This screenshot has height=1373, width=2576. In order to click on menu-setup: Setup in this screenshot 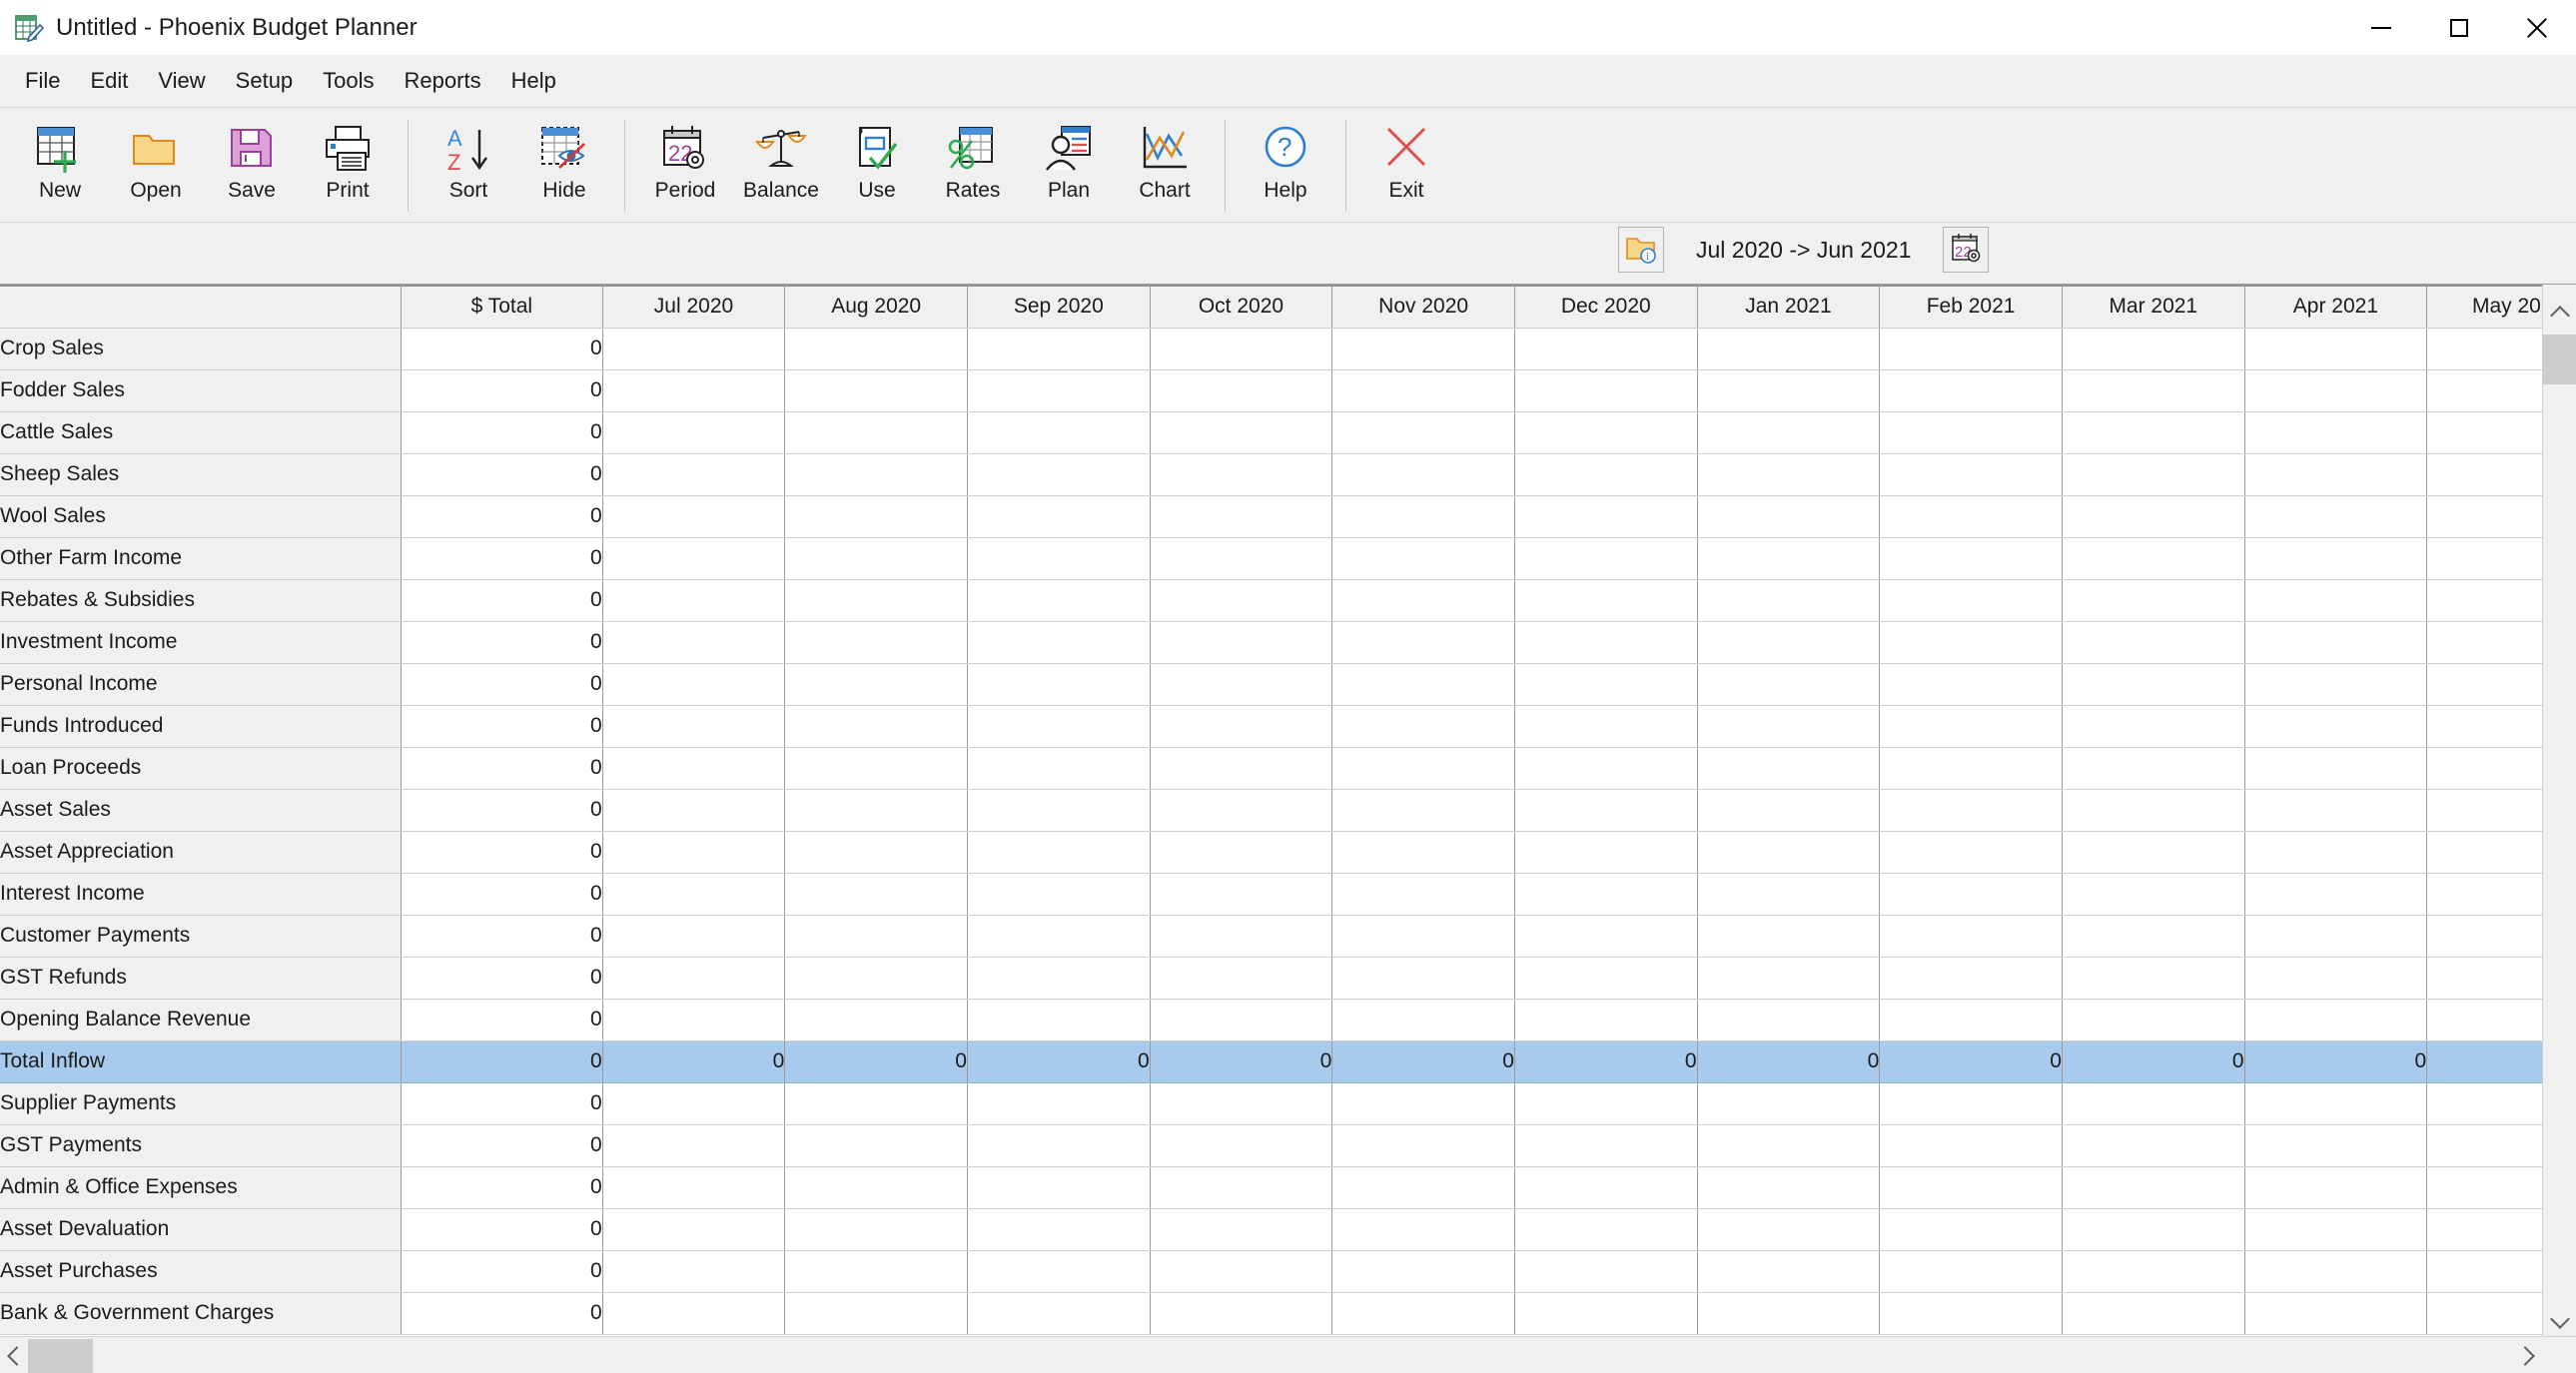, I will do `click(265, 81)`.